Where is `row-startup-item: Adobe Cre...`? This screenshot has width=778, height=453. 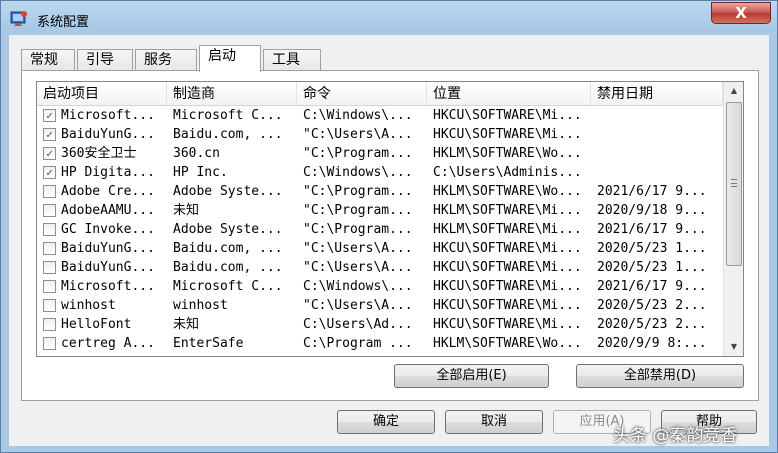
row-startup-item: Adobe Cre... is located at coordinates (108, 191).